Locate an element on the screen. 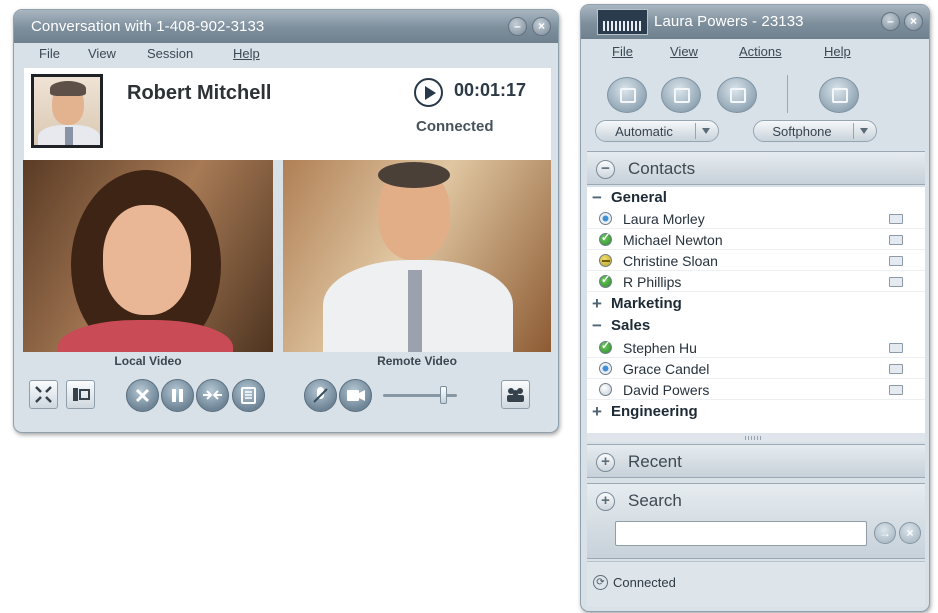 Image resolution: width=938 pixels, height=613 pixels. email-button is located at coordinates (737, 95).